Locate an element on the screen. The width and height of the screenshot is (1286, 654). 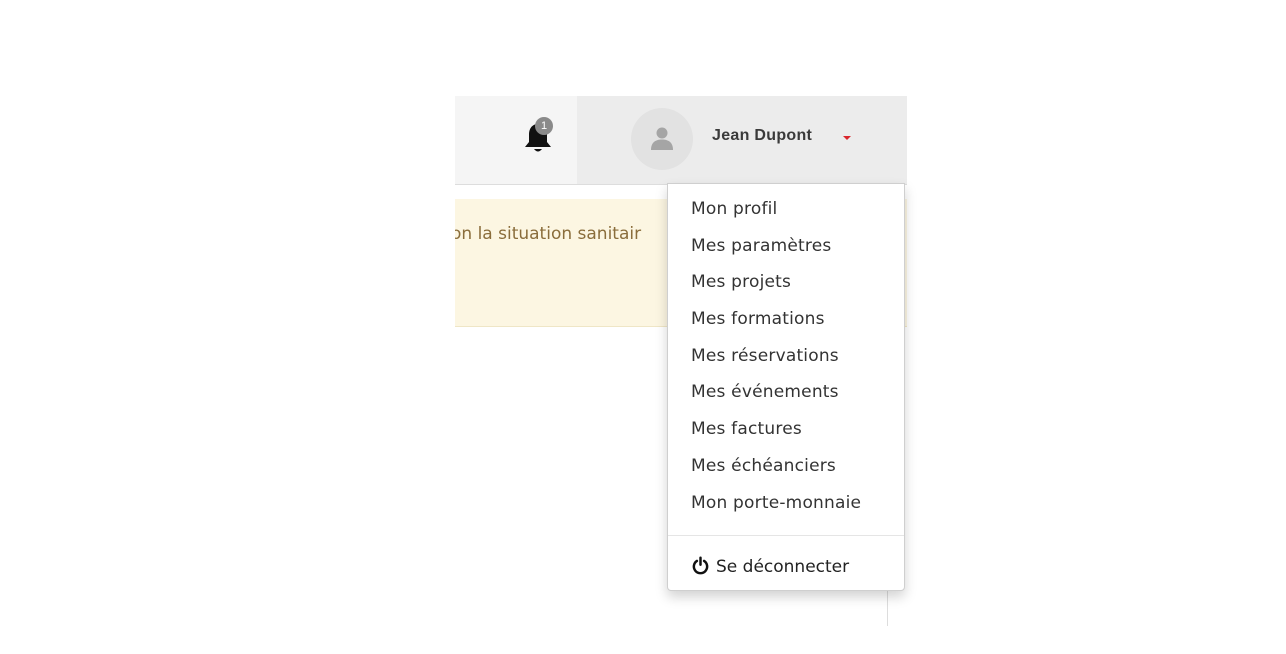
menu-item-mes-echeanciers: Mes échéanciers is located at coordinates (786, 466).